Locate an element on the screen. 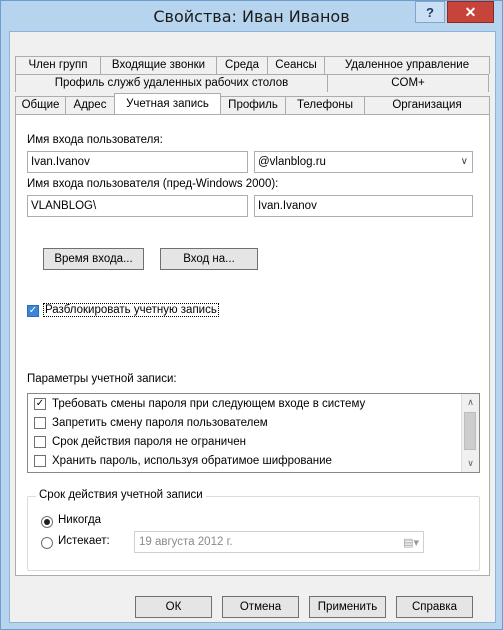  never-radio is located at coordinates (47, 522).